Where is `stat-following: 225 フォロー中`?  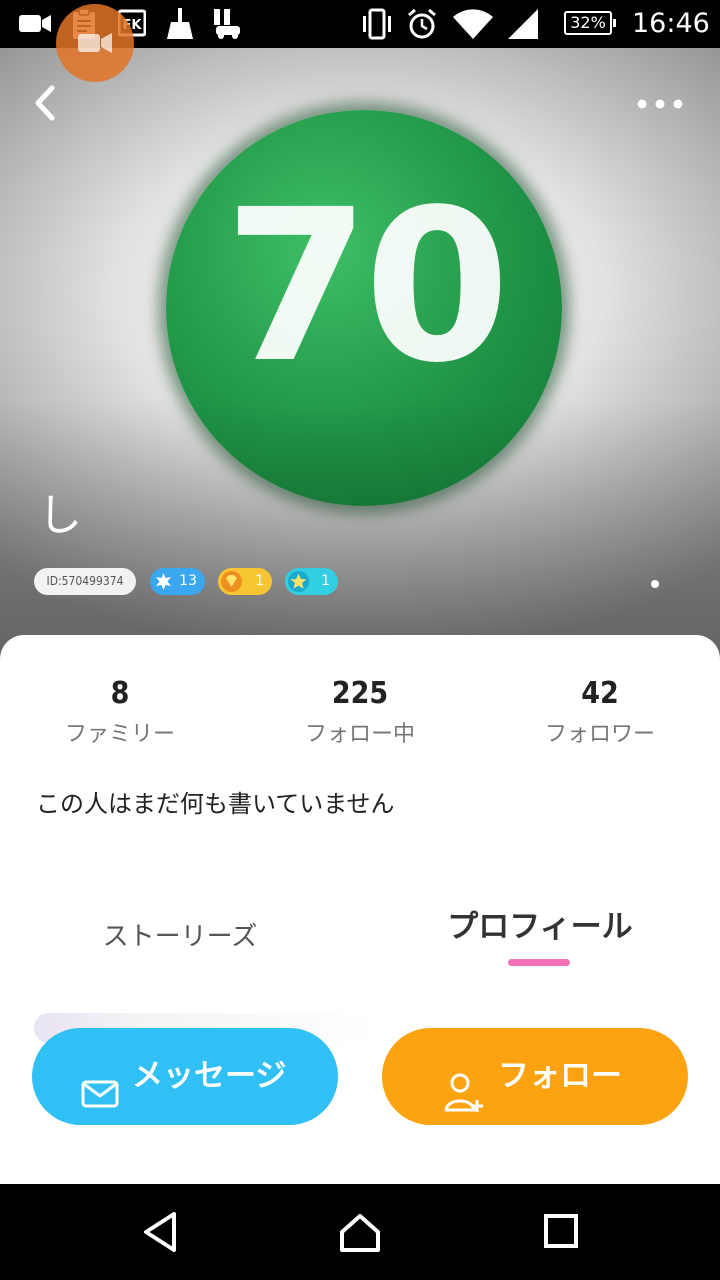 stat-following: 225 フォロー中 is located at coordinates (360, 712).